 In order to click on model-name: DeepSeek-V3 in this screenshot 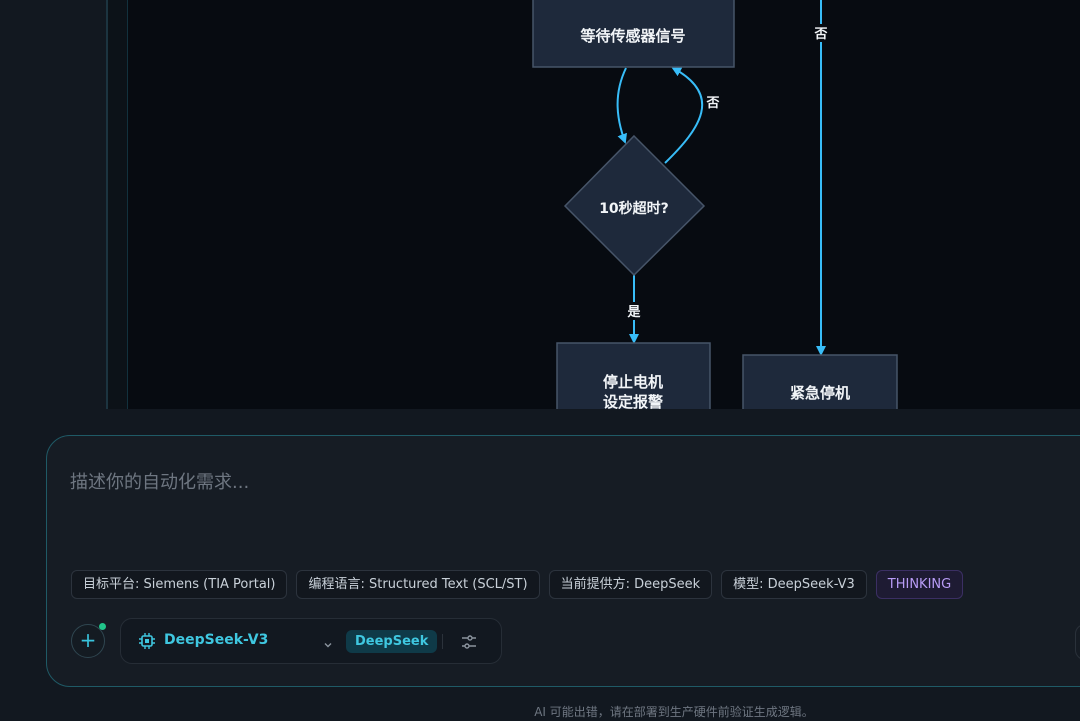, I will do `click(216, 640)`.